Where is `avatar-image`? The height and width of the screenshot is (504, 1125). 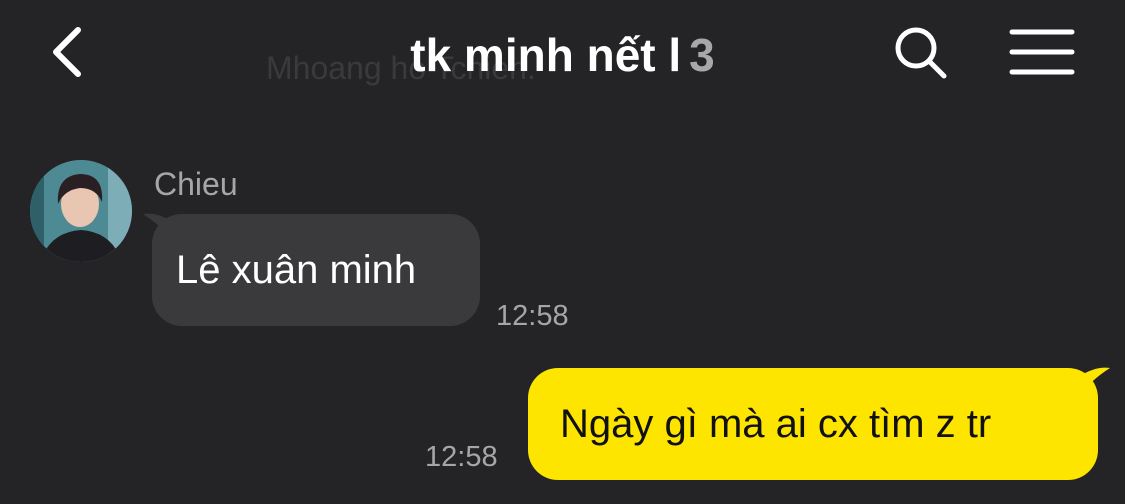 avatar-image is located at coordinates (81, 211).